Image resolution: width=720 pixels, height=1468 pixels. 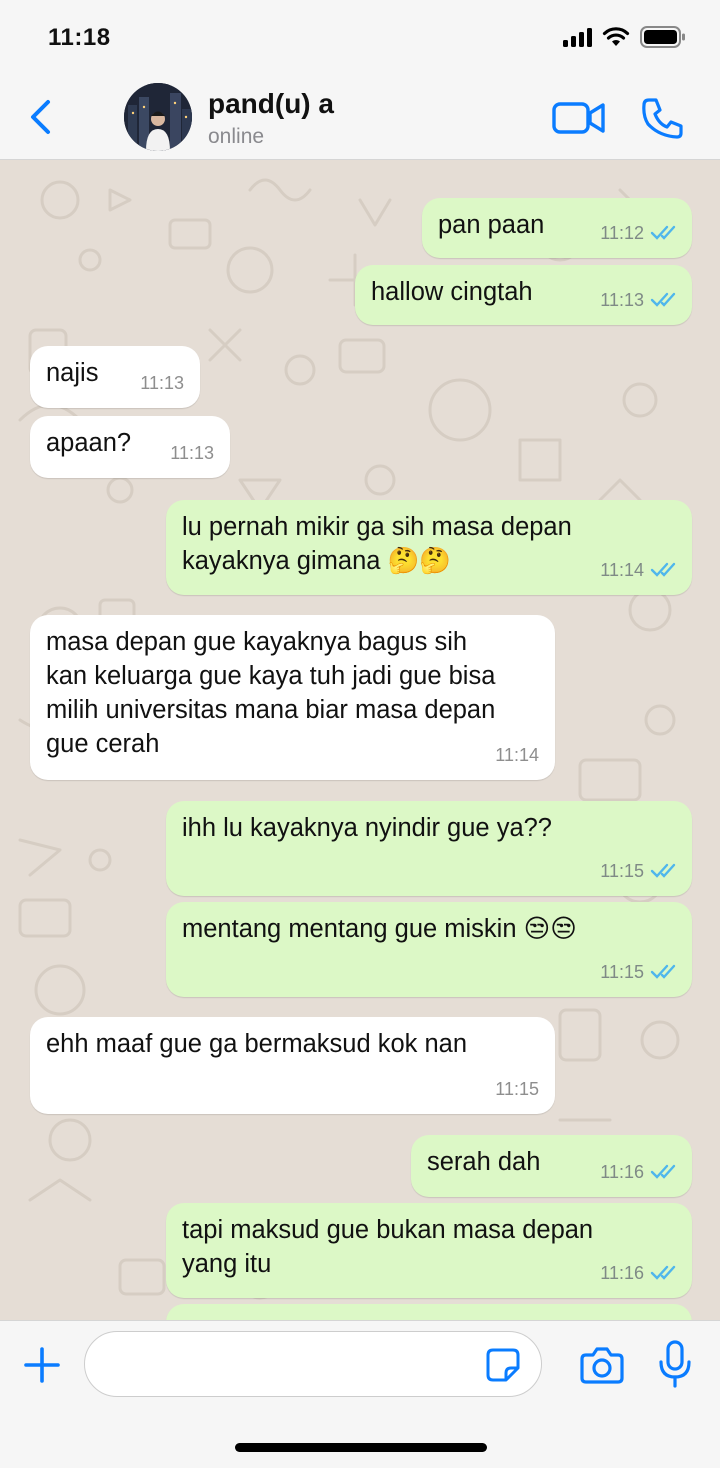 I want to click on chat-header: pand(u) a online, so click(x=360, y=118).